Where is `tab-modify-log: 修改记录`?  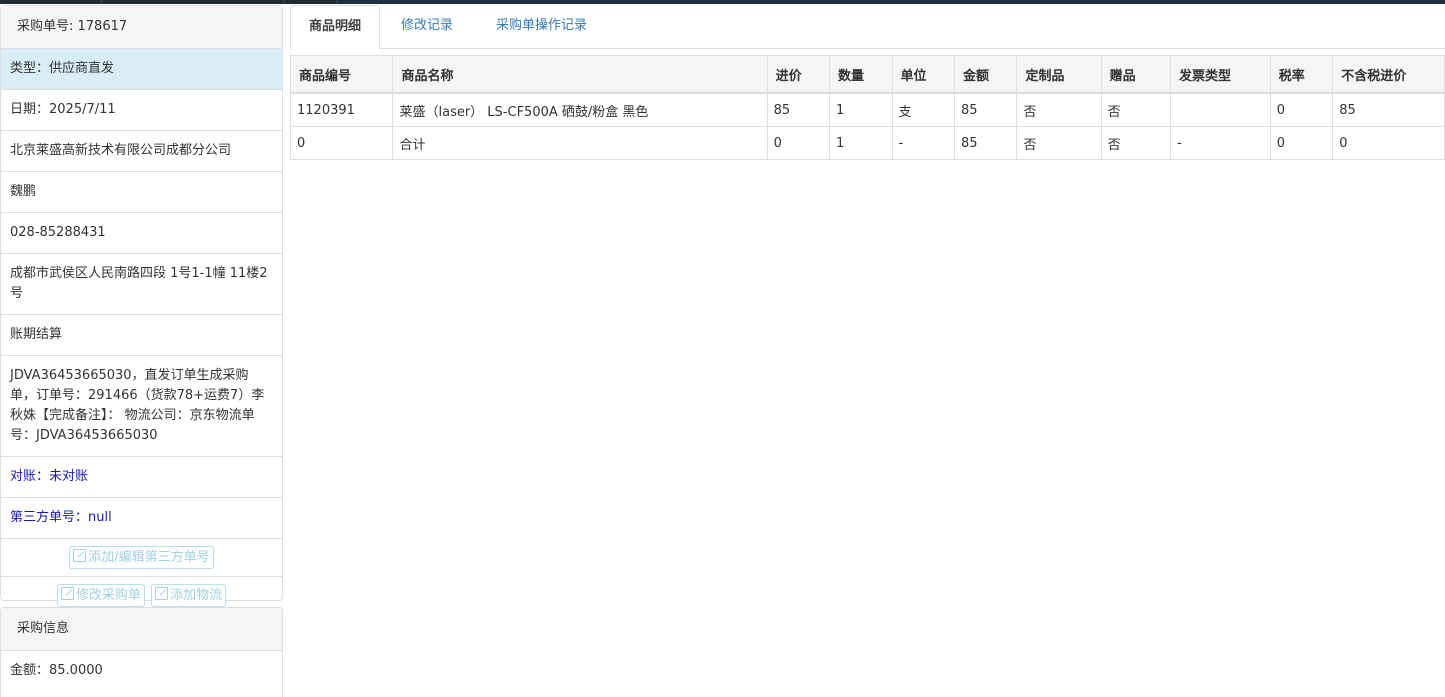
tab-modify-log: 修改记录 is located at coordinates (427, 26).